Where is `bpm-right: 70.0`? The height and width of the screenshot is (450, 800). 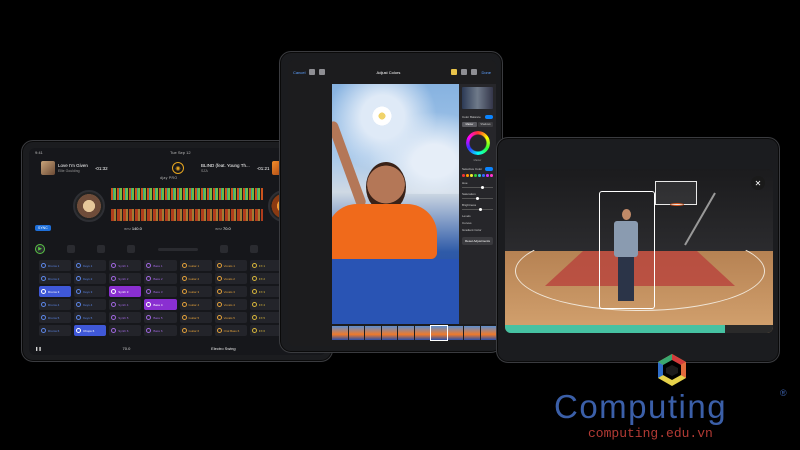 bpm-right: 70.0 is located at coordinates (227, 228).